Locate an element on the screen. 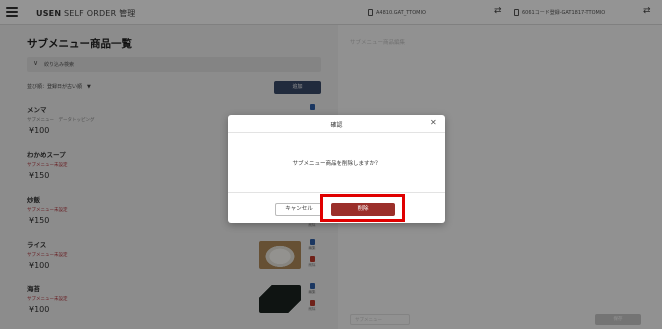  highlight-annotation is located at coordinates (362, 208).